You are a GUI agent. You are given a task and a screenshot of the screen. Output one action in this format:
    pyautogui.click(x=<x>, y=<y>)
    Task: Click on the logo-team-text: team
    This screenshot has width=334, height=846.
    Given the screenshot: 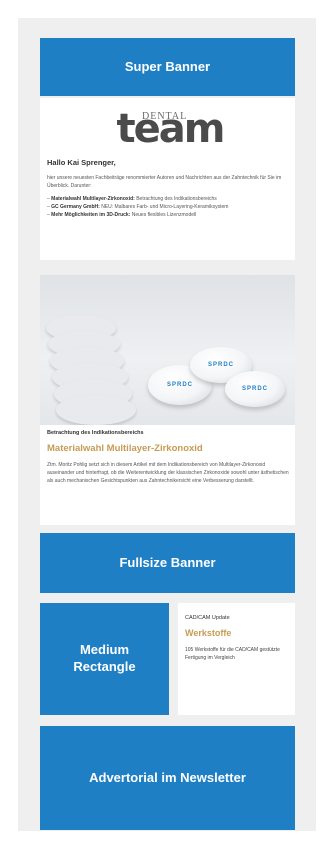 What is the action you would take?
    pyautogui.click(x=171, y=129)
    